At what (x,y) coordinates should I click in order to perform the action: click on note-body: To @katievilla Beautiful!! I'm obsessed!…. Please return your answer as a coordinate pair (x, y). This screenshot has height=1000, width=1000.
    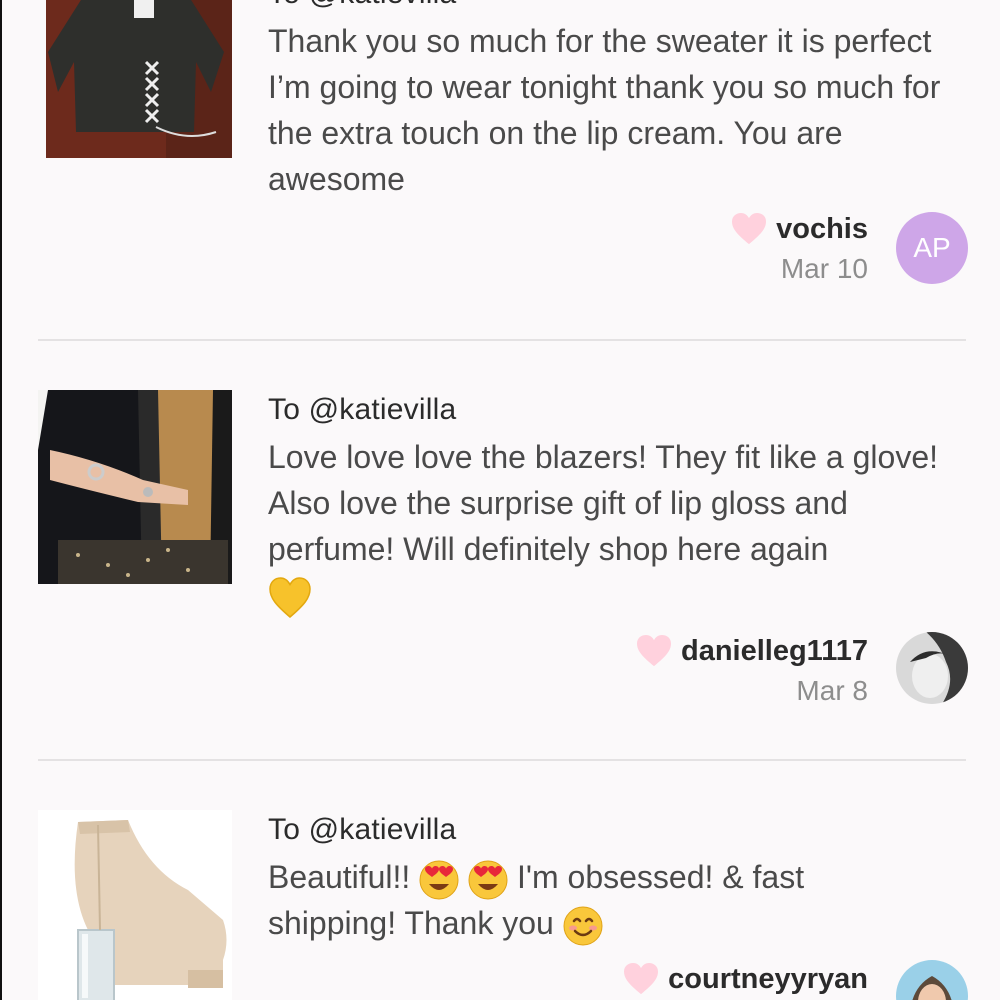
    Looking at the image, I should click on (618, 878).